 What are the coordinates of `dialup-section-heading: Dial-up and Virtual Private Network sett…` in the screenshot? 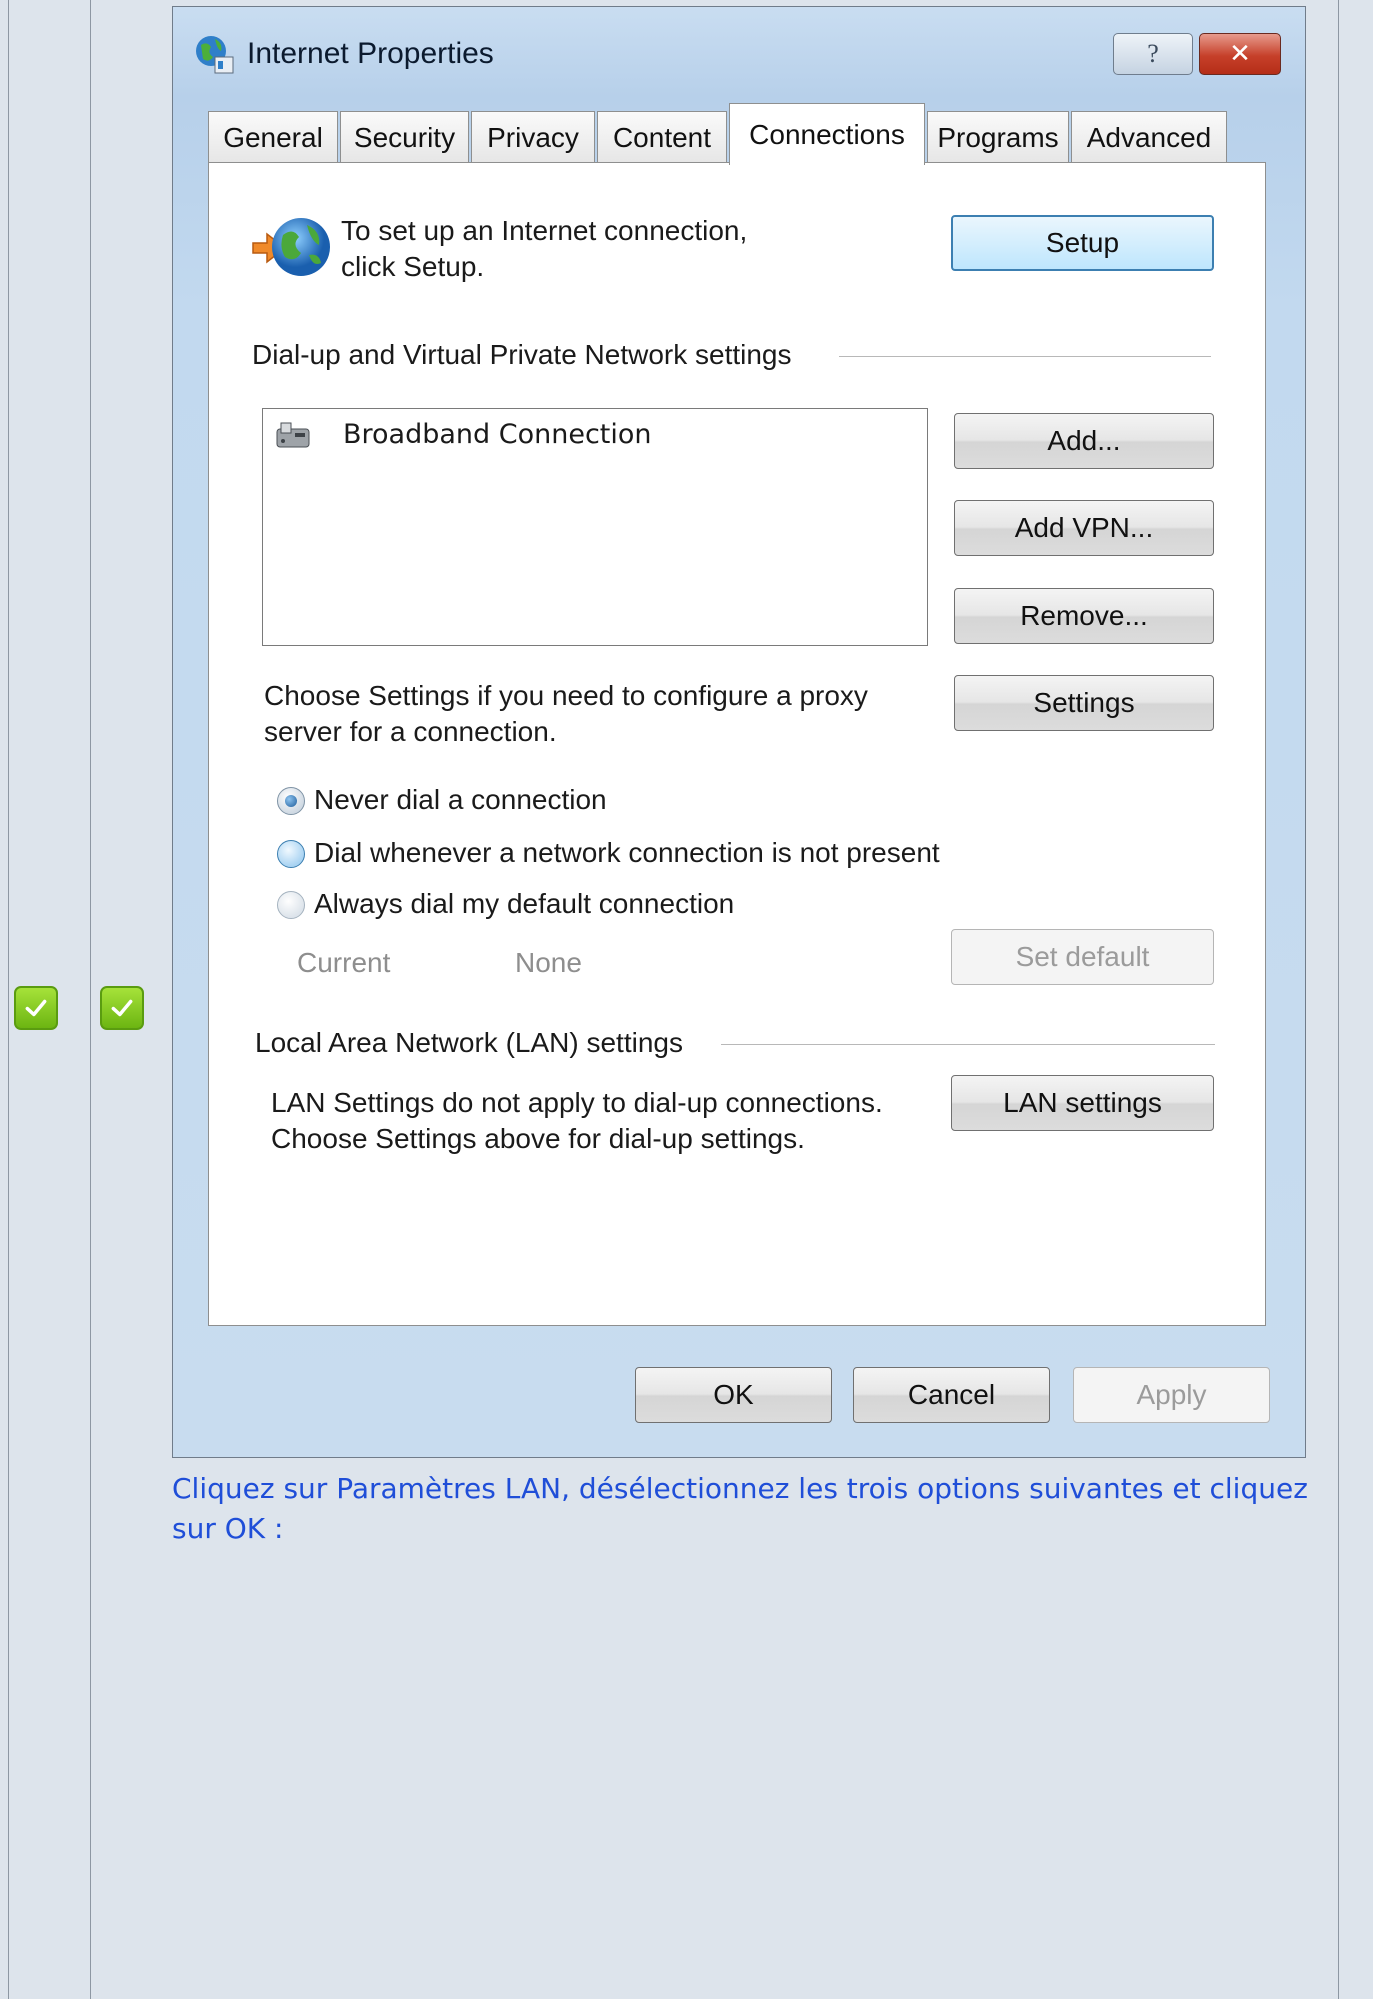 It's located at (522, 354).